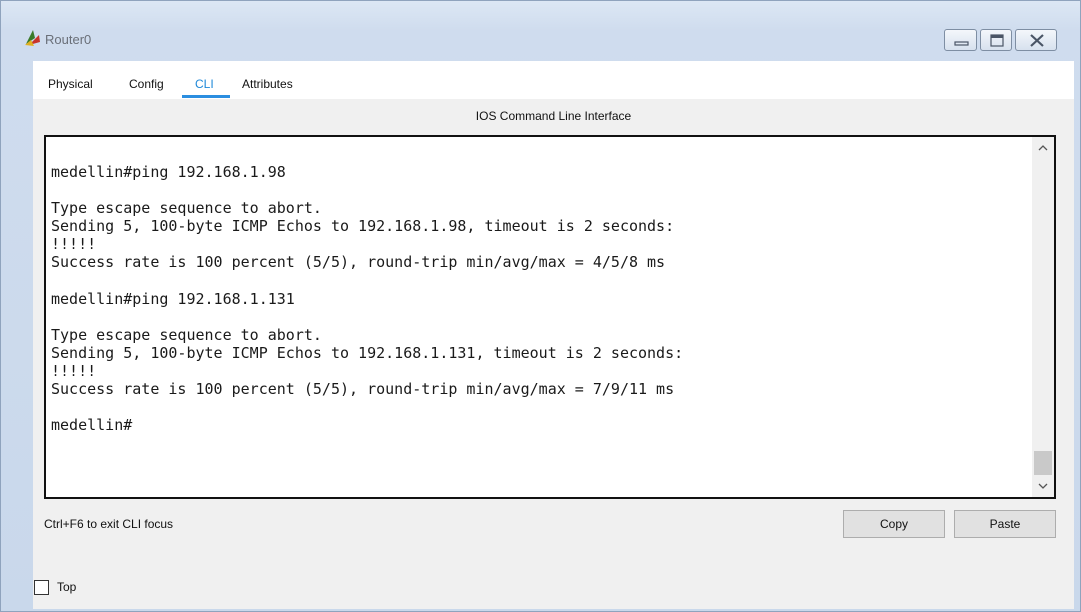  What do you see at coordinates (70, 84) in the screenshot?
I see `tab-physical: Physical` at bounding box center [70, 84].